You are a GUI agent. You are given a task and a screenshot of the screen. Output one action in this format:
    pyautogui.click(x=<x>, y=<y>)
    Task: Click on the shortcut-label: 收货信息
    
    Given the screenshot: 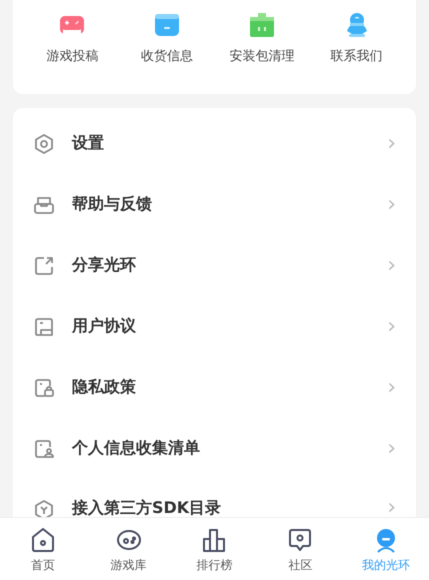 What is the action you would take?
    pyautogui.click(x=167, y=56)
    